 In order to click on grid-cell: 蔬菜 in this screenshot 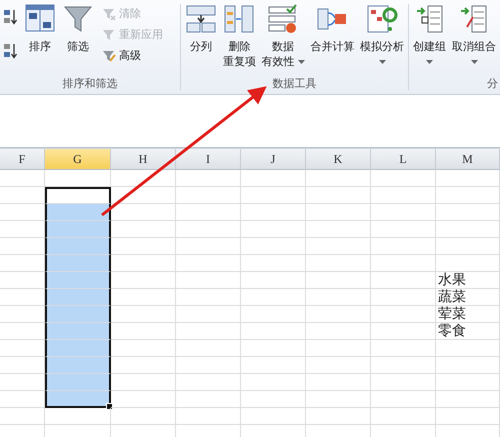, I will do `click(468, 297)`.